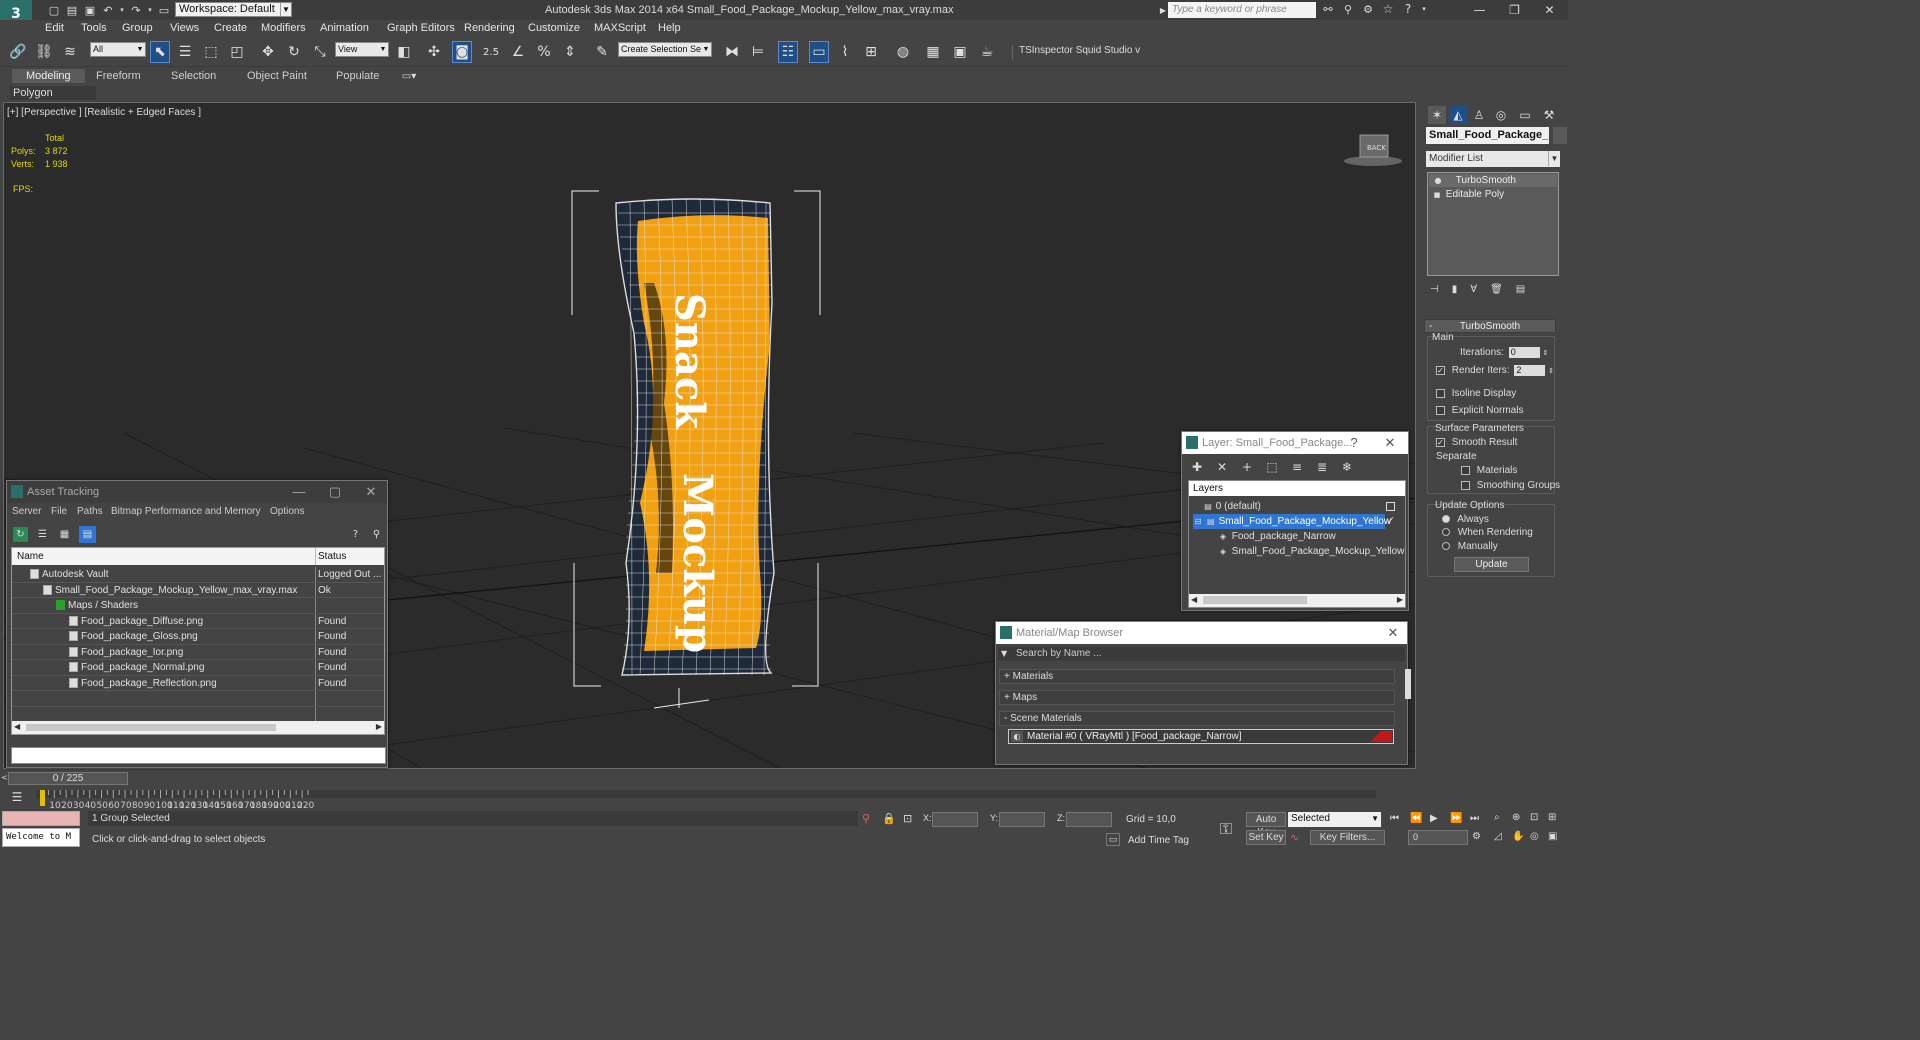 Image resolution: width=1920 pixels, height=1040 pixels. Describe the element at coordinates (193, 76) in the screenshot. I see `tab-selection: Selection` at that location.